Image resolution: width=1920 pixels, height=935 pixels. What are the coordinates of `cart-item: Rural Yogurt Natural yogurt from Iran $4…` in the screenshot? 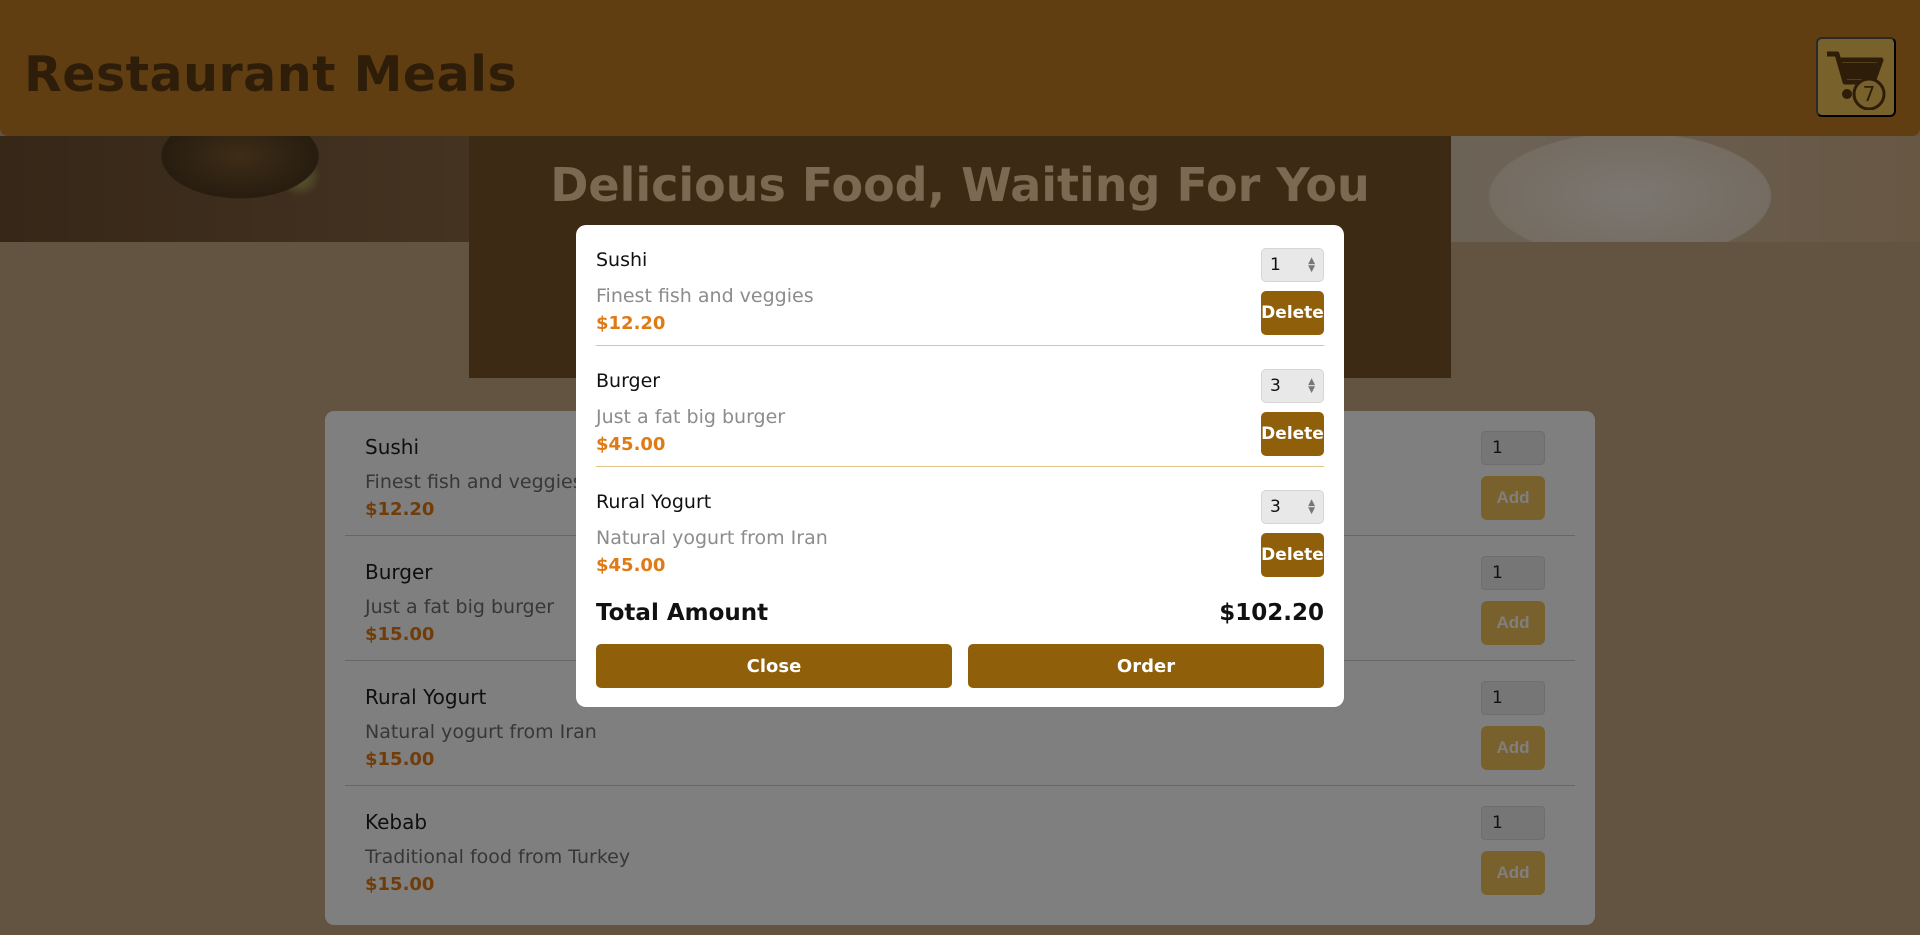 It's located at (960, 527).